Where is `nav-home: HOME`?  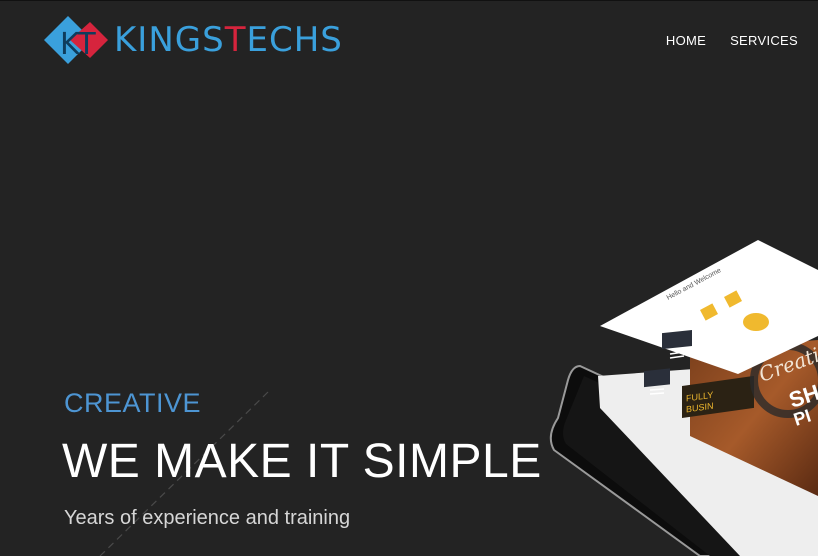
nav-home: HOME is located at coordinates (686, 40).